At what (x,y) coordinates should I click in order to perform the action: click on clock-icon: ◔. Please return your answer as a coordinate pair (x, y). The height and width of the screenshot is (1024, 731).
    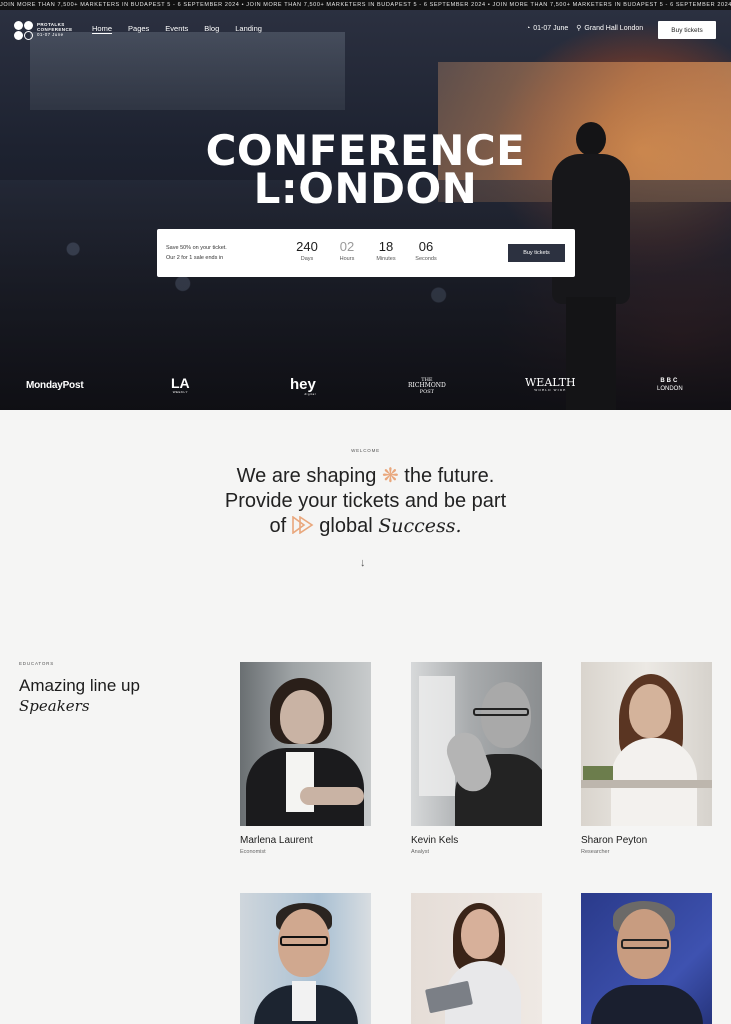
    Looking at the image, I should click on (528, 28).